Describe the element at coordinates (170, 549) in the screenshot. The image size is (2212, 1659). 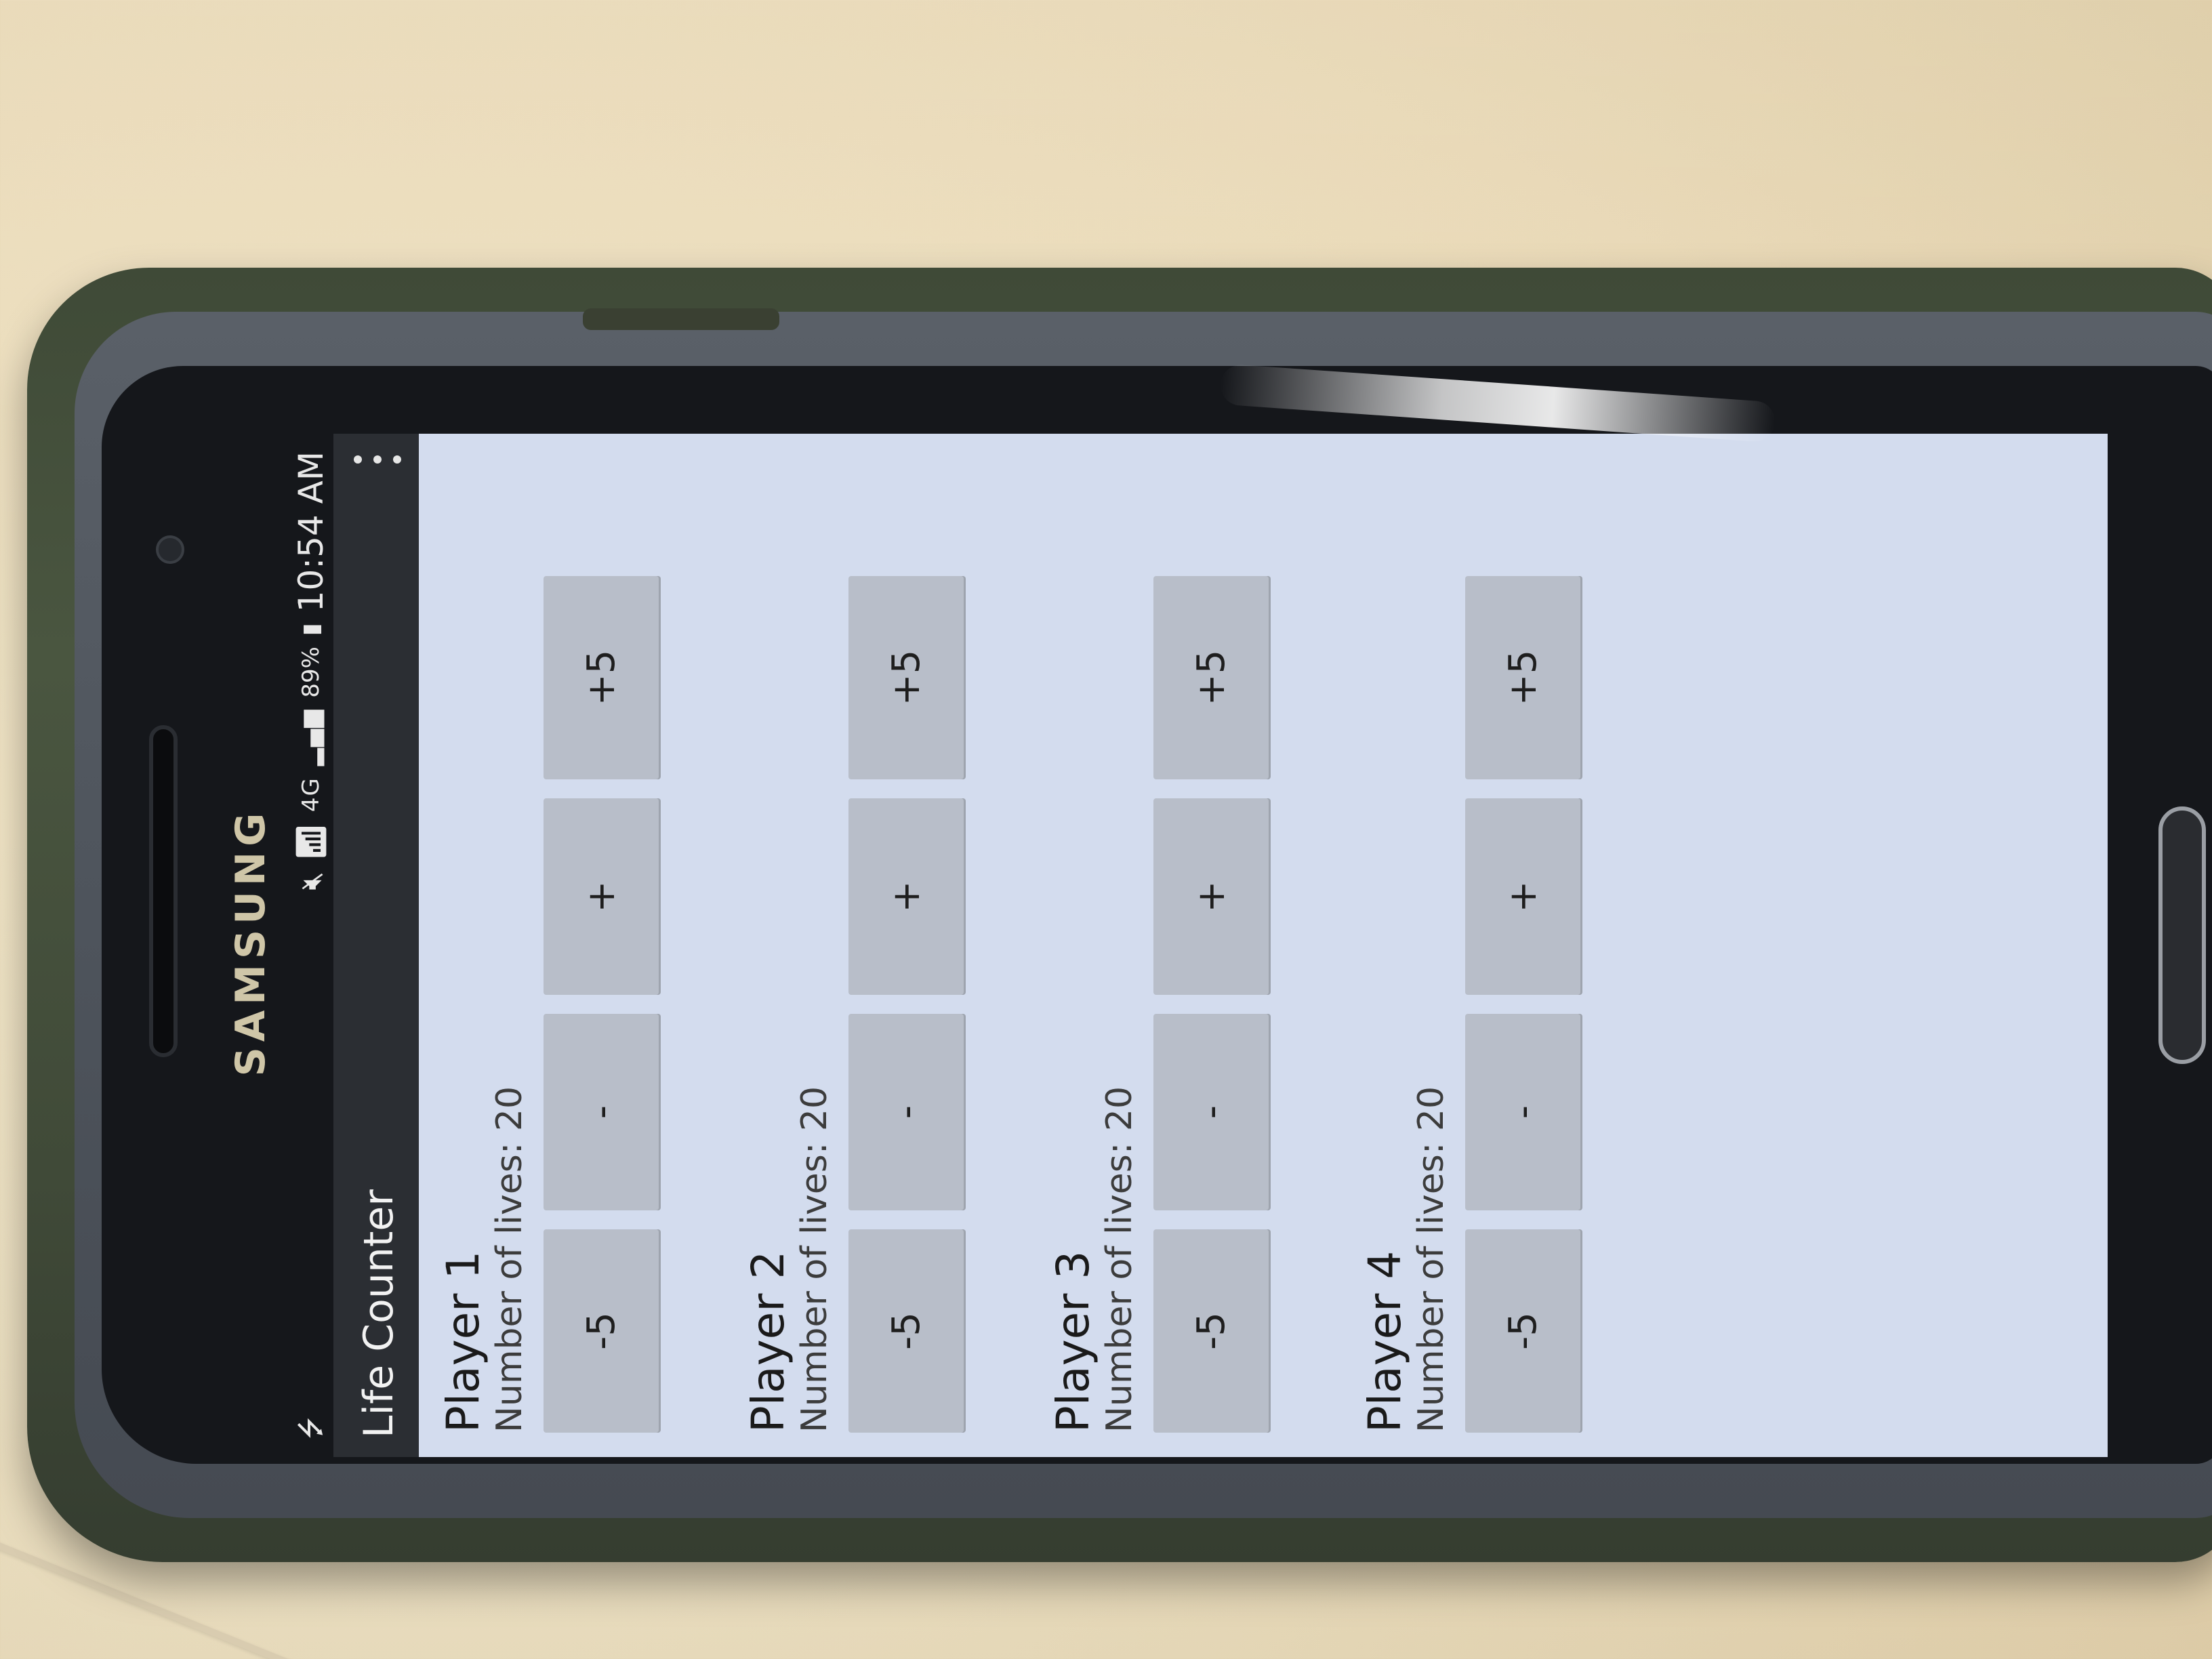
I see `front-camera-icon` at that location.